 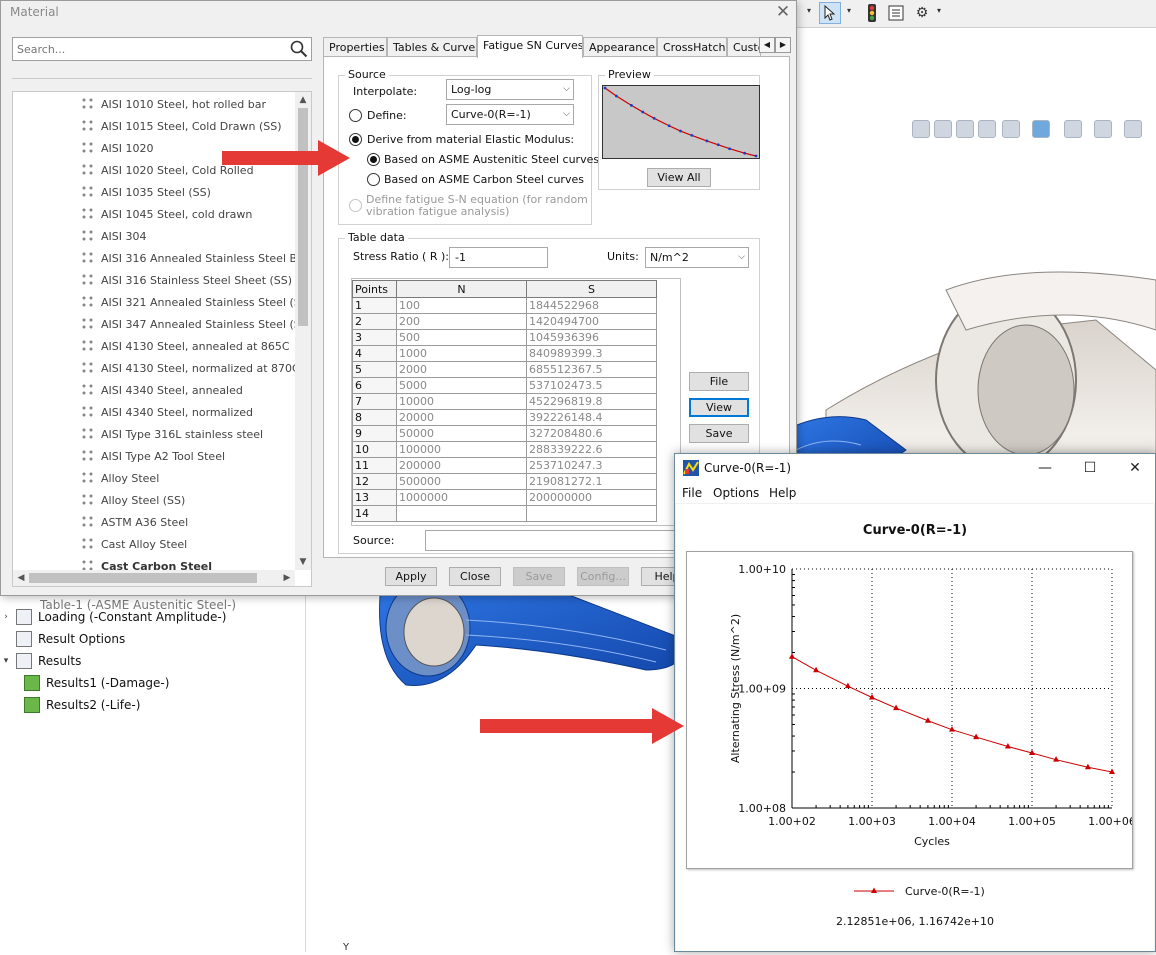 What do you see at coordinates (6, 617) in the screenshot?
I see `expand-icon: ›` at bounding box center [6, 617].